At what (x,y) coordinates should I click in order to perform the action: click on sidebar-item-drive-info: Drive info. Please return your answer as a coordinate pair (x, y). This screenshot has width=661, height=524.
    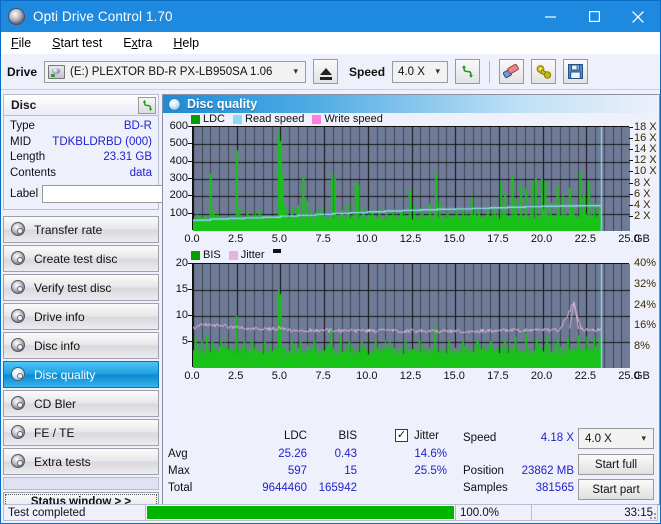
    Looking at the image, I should click on (81, 316).